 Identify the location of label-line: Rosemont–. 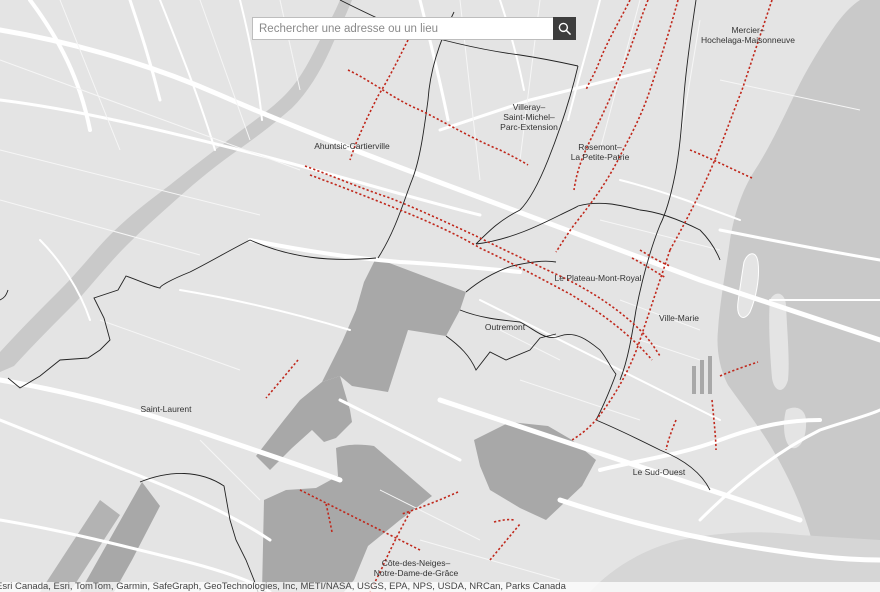
(600, 147).